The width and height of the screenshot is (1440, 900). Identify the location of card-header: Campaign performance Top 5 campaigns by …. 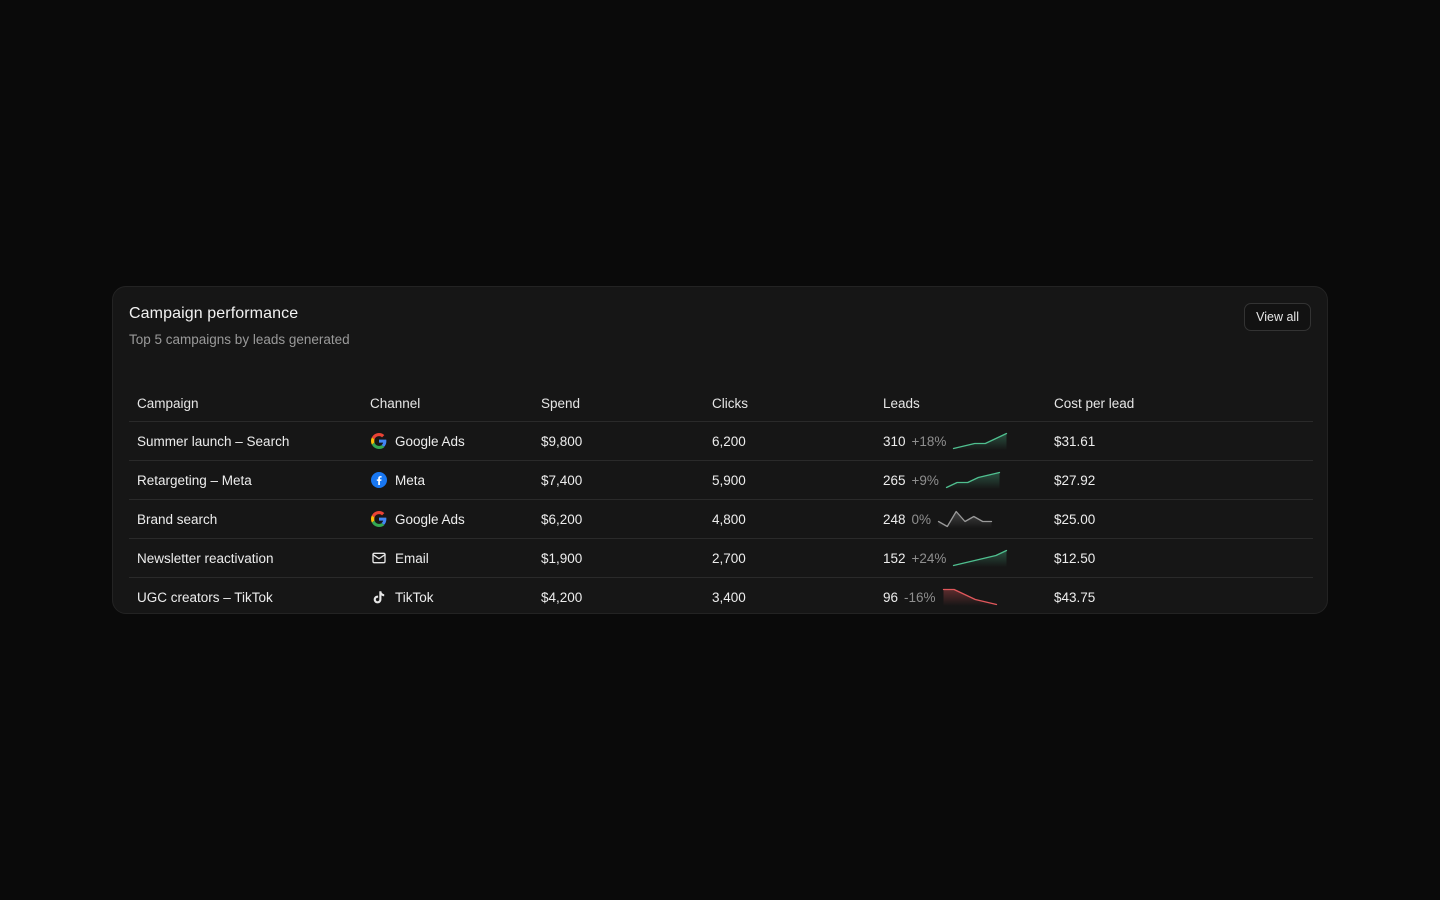
(720, 344).